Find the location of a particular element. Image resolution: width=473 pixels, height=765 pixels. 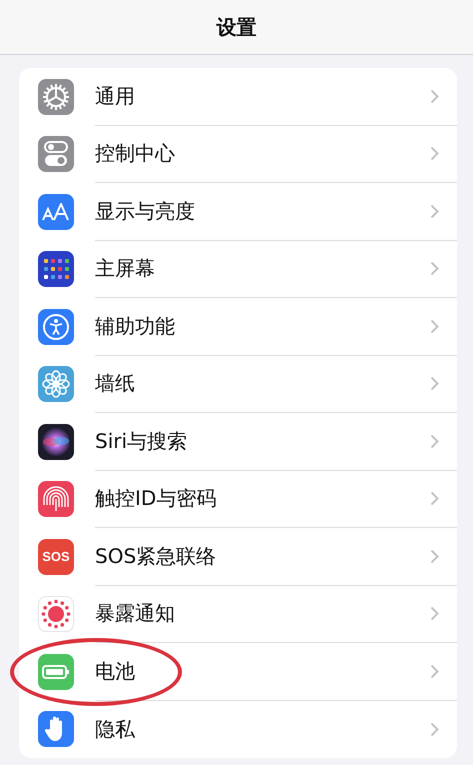

row-label: 显示与亮度 is located at coordinates (145, 211).